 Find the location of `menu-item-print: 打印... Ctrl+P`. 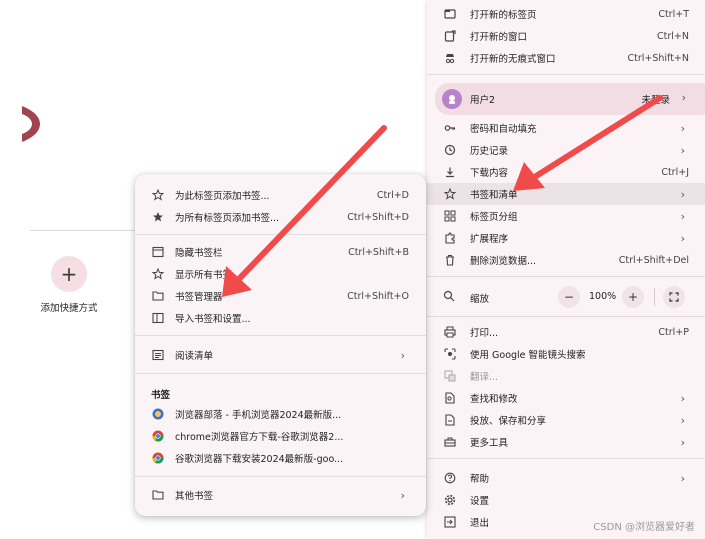

menu-item-print: 打印... Ctrl+P is located at coordinates (566, 332).